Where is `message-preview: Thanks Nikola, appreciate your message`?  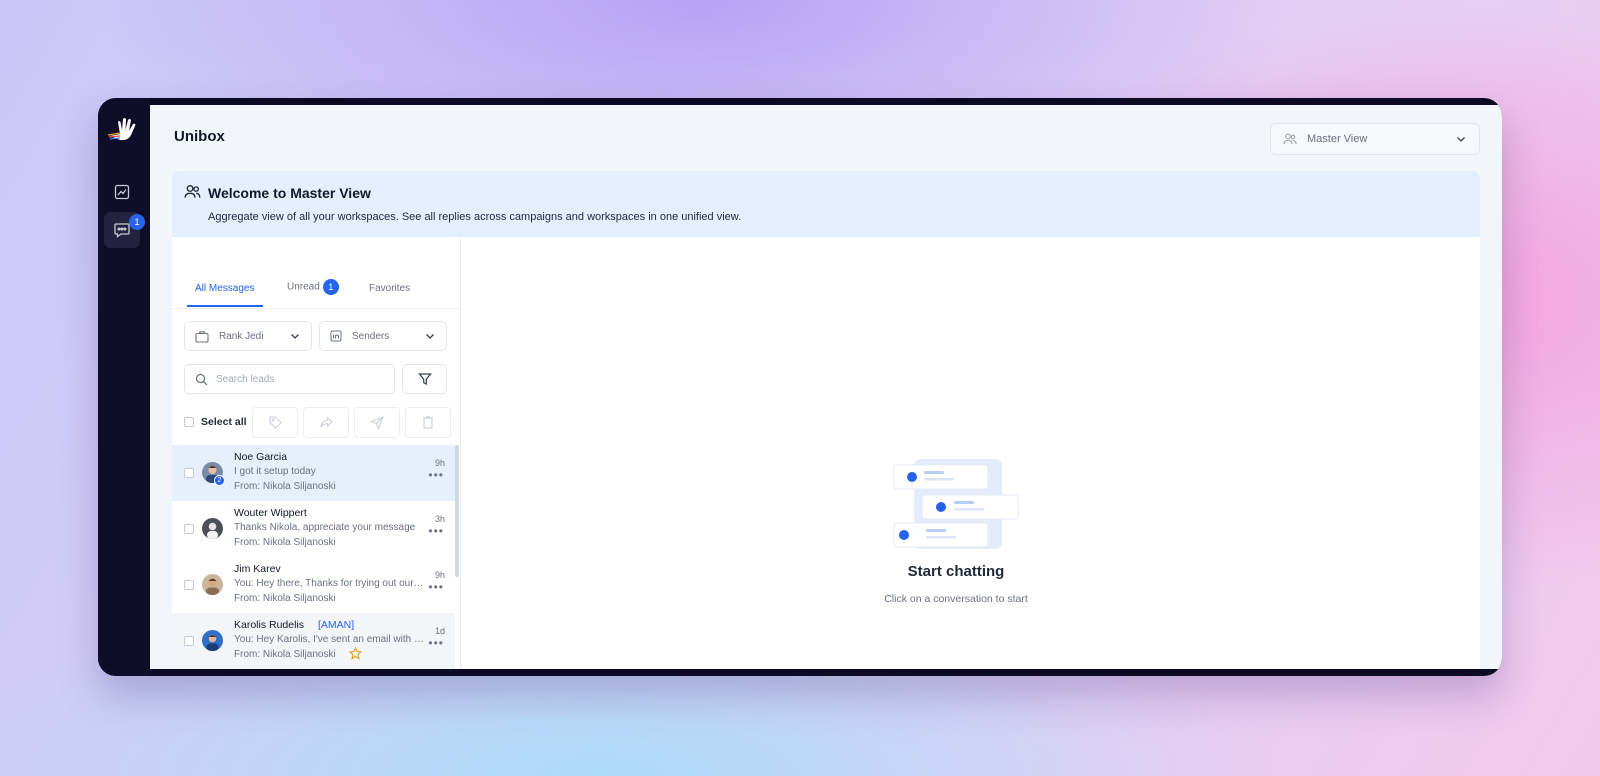 message-preview: Thanks Nikola, appreciate your message is located at coordinates (325, 527).